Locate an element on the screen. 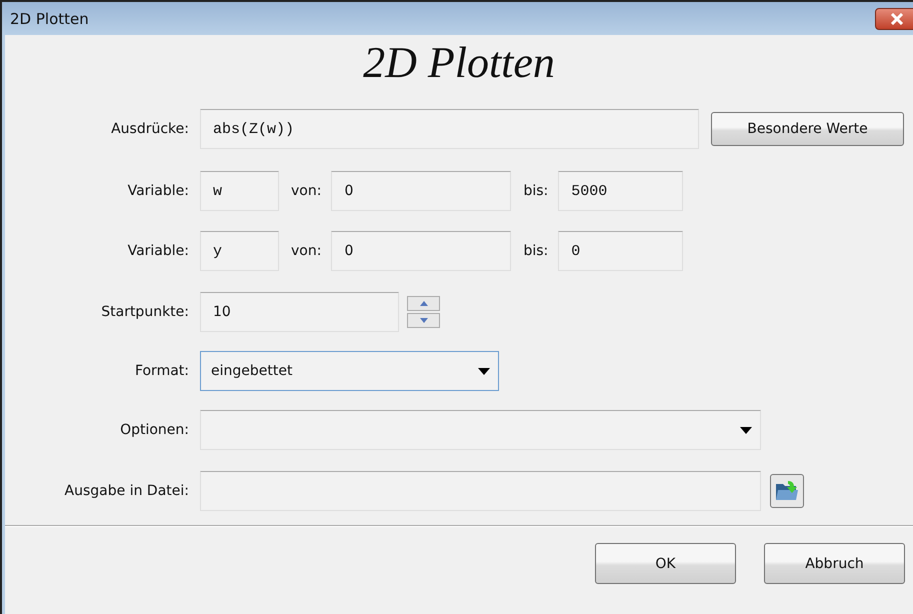 The width and height of the screenshot is (913, 614). field-label: Startpunkte: is located at coordinates (145, 312).